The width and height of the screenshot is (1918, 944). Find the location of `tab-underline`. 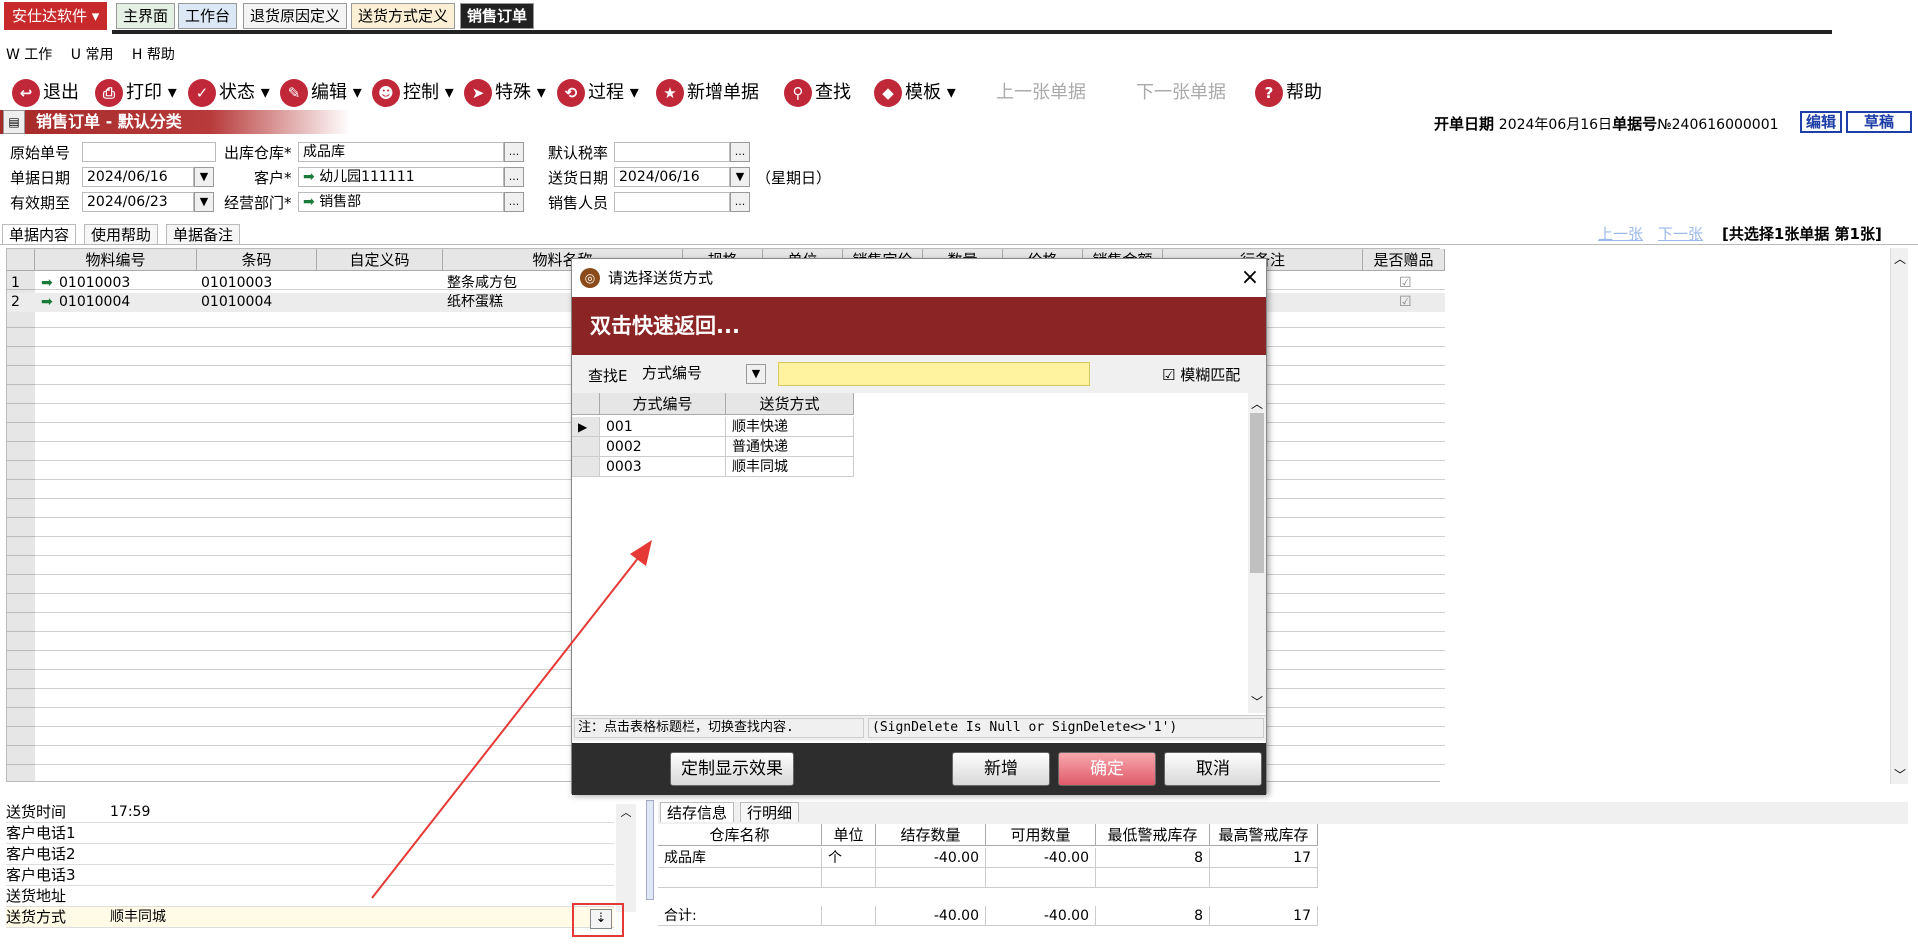

tab-underline is located at coordinates (972, 32).